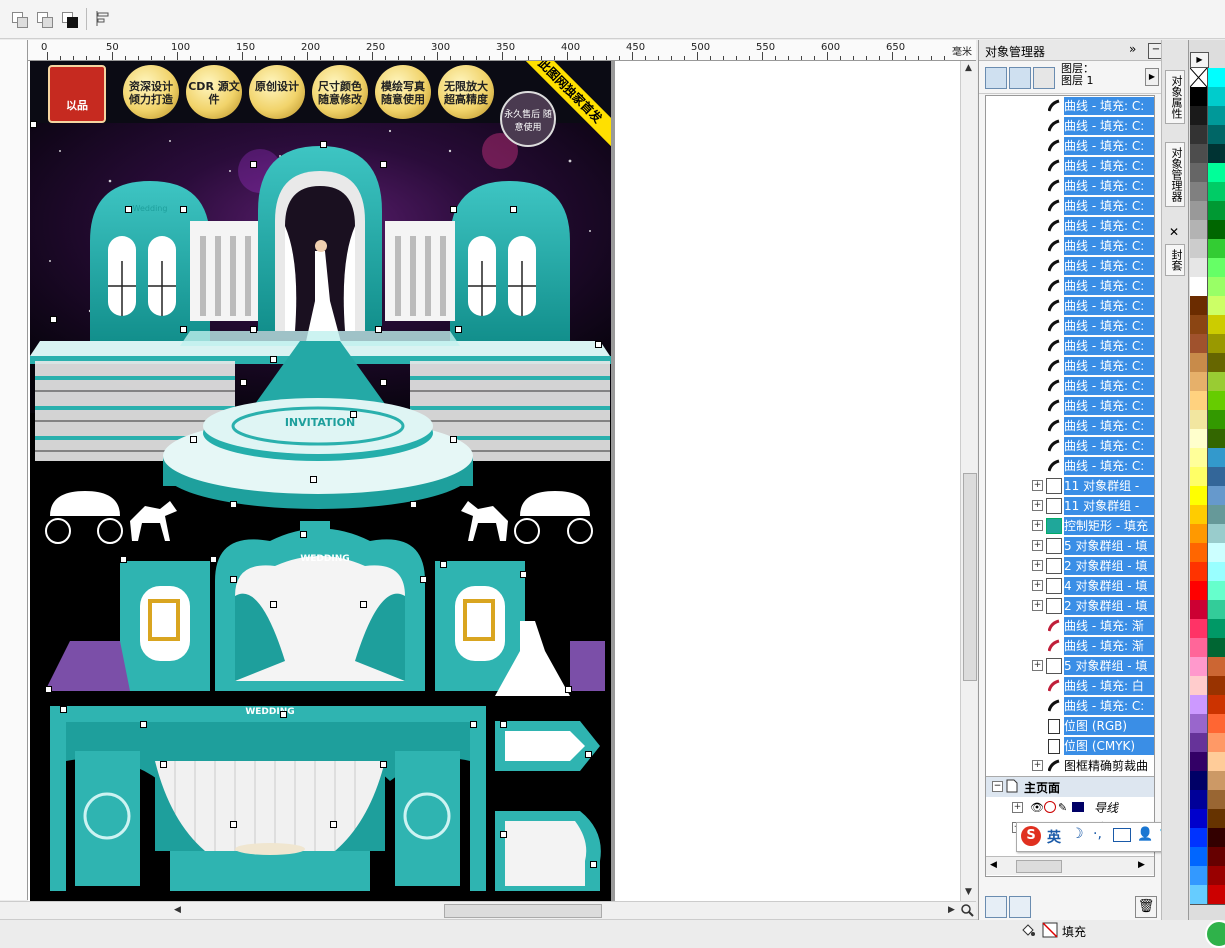 This screenshot has width=1225, height=948. Describe the element at coordinates (1132, 49) in the screenshot. I see `docker-collapse-icon: »` at that location.